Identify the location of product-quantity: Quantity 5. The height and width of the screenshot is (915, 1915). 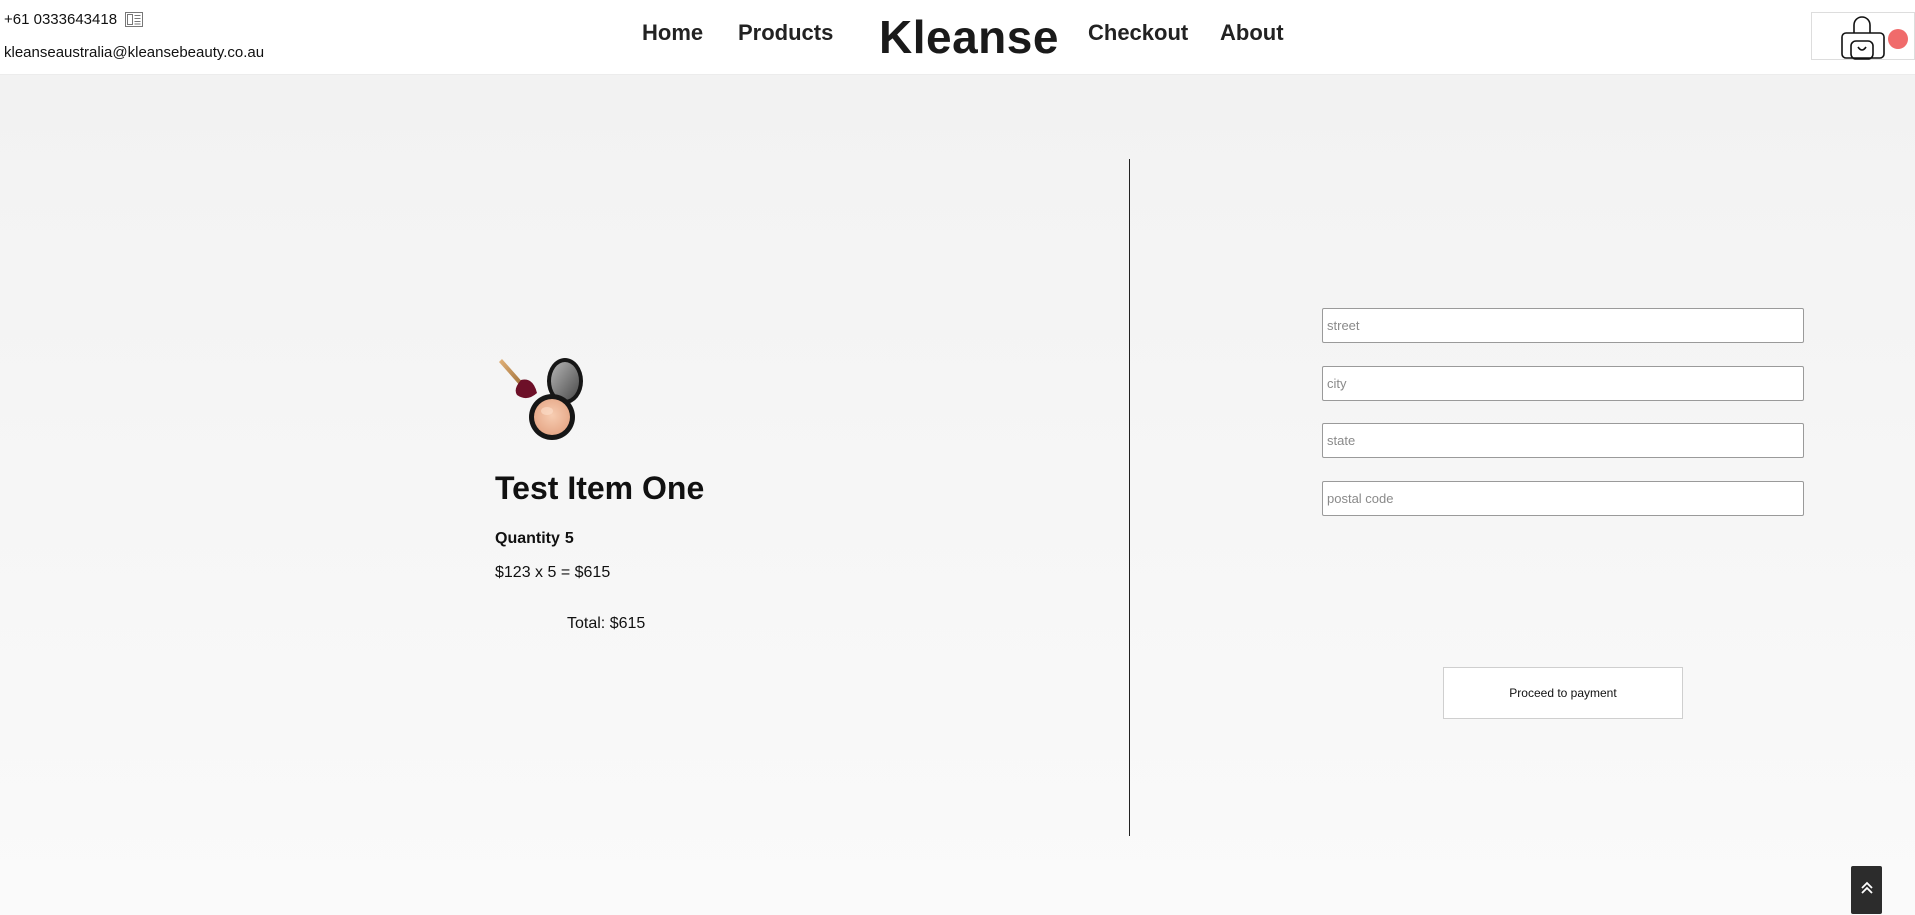
(534, 539).